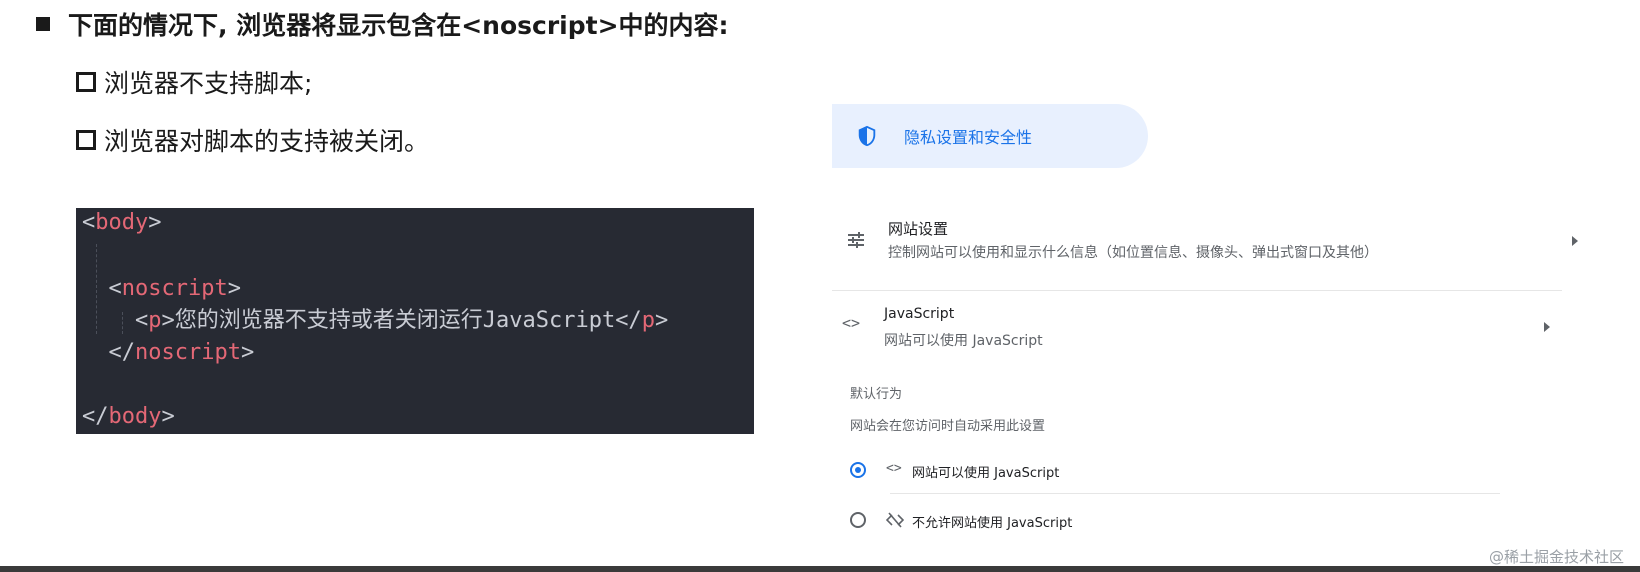  Describe the element at coordinates (918, 229) in the screenshot. I see `site-settings-title: 网站设置` at that location.